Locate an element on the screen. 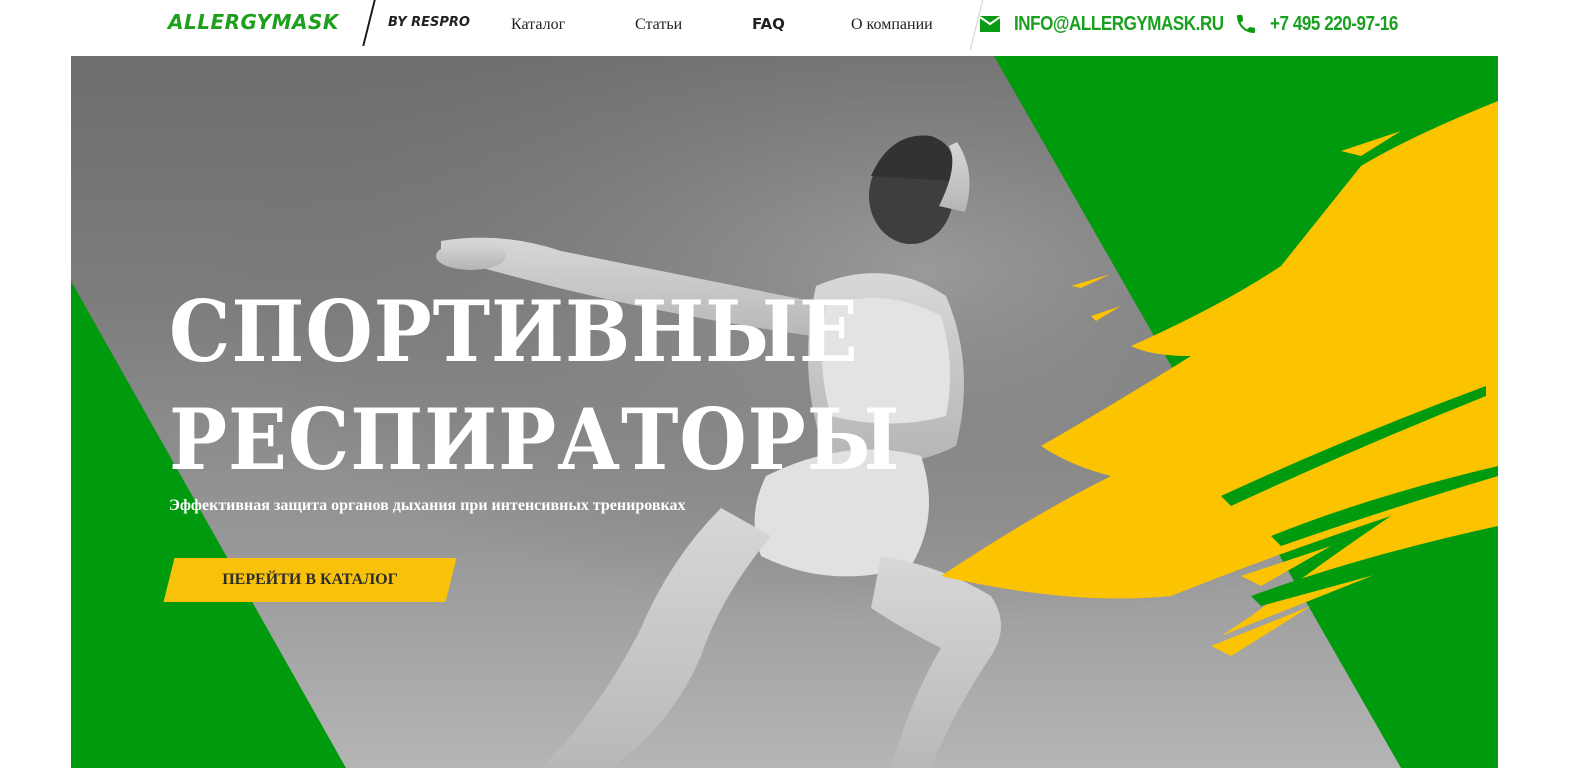 This screenshot has height=768, width=1583. nav-catalog: Каталог is located at coordinates (538, 25).